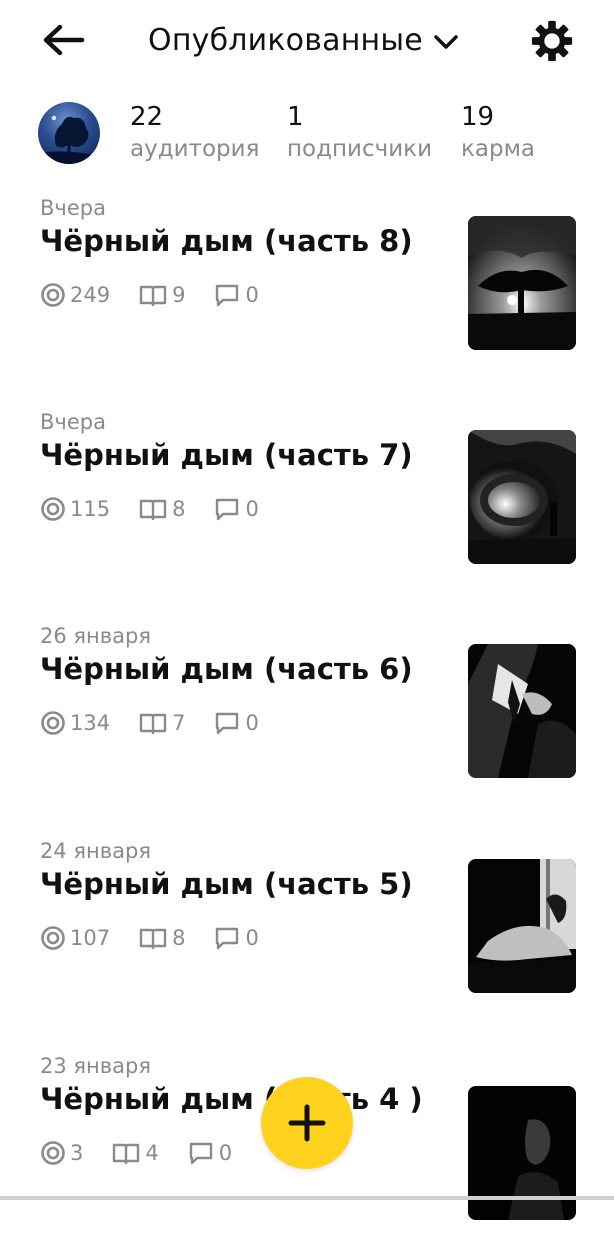 This screenshot has width=614, height=1244. I want to click on stat-label: карма, so click(498, 149).